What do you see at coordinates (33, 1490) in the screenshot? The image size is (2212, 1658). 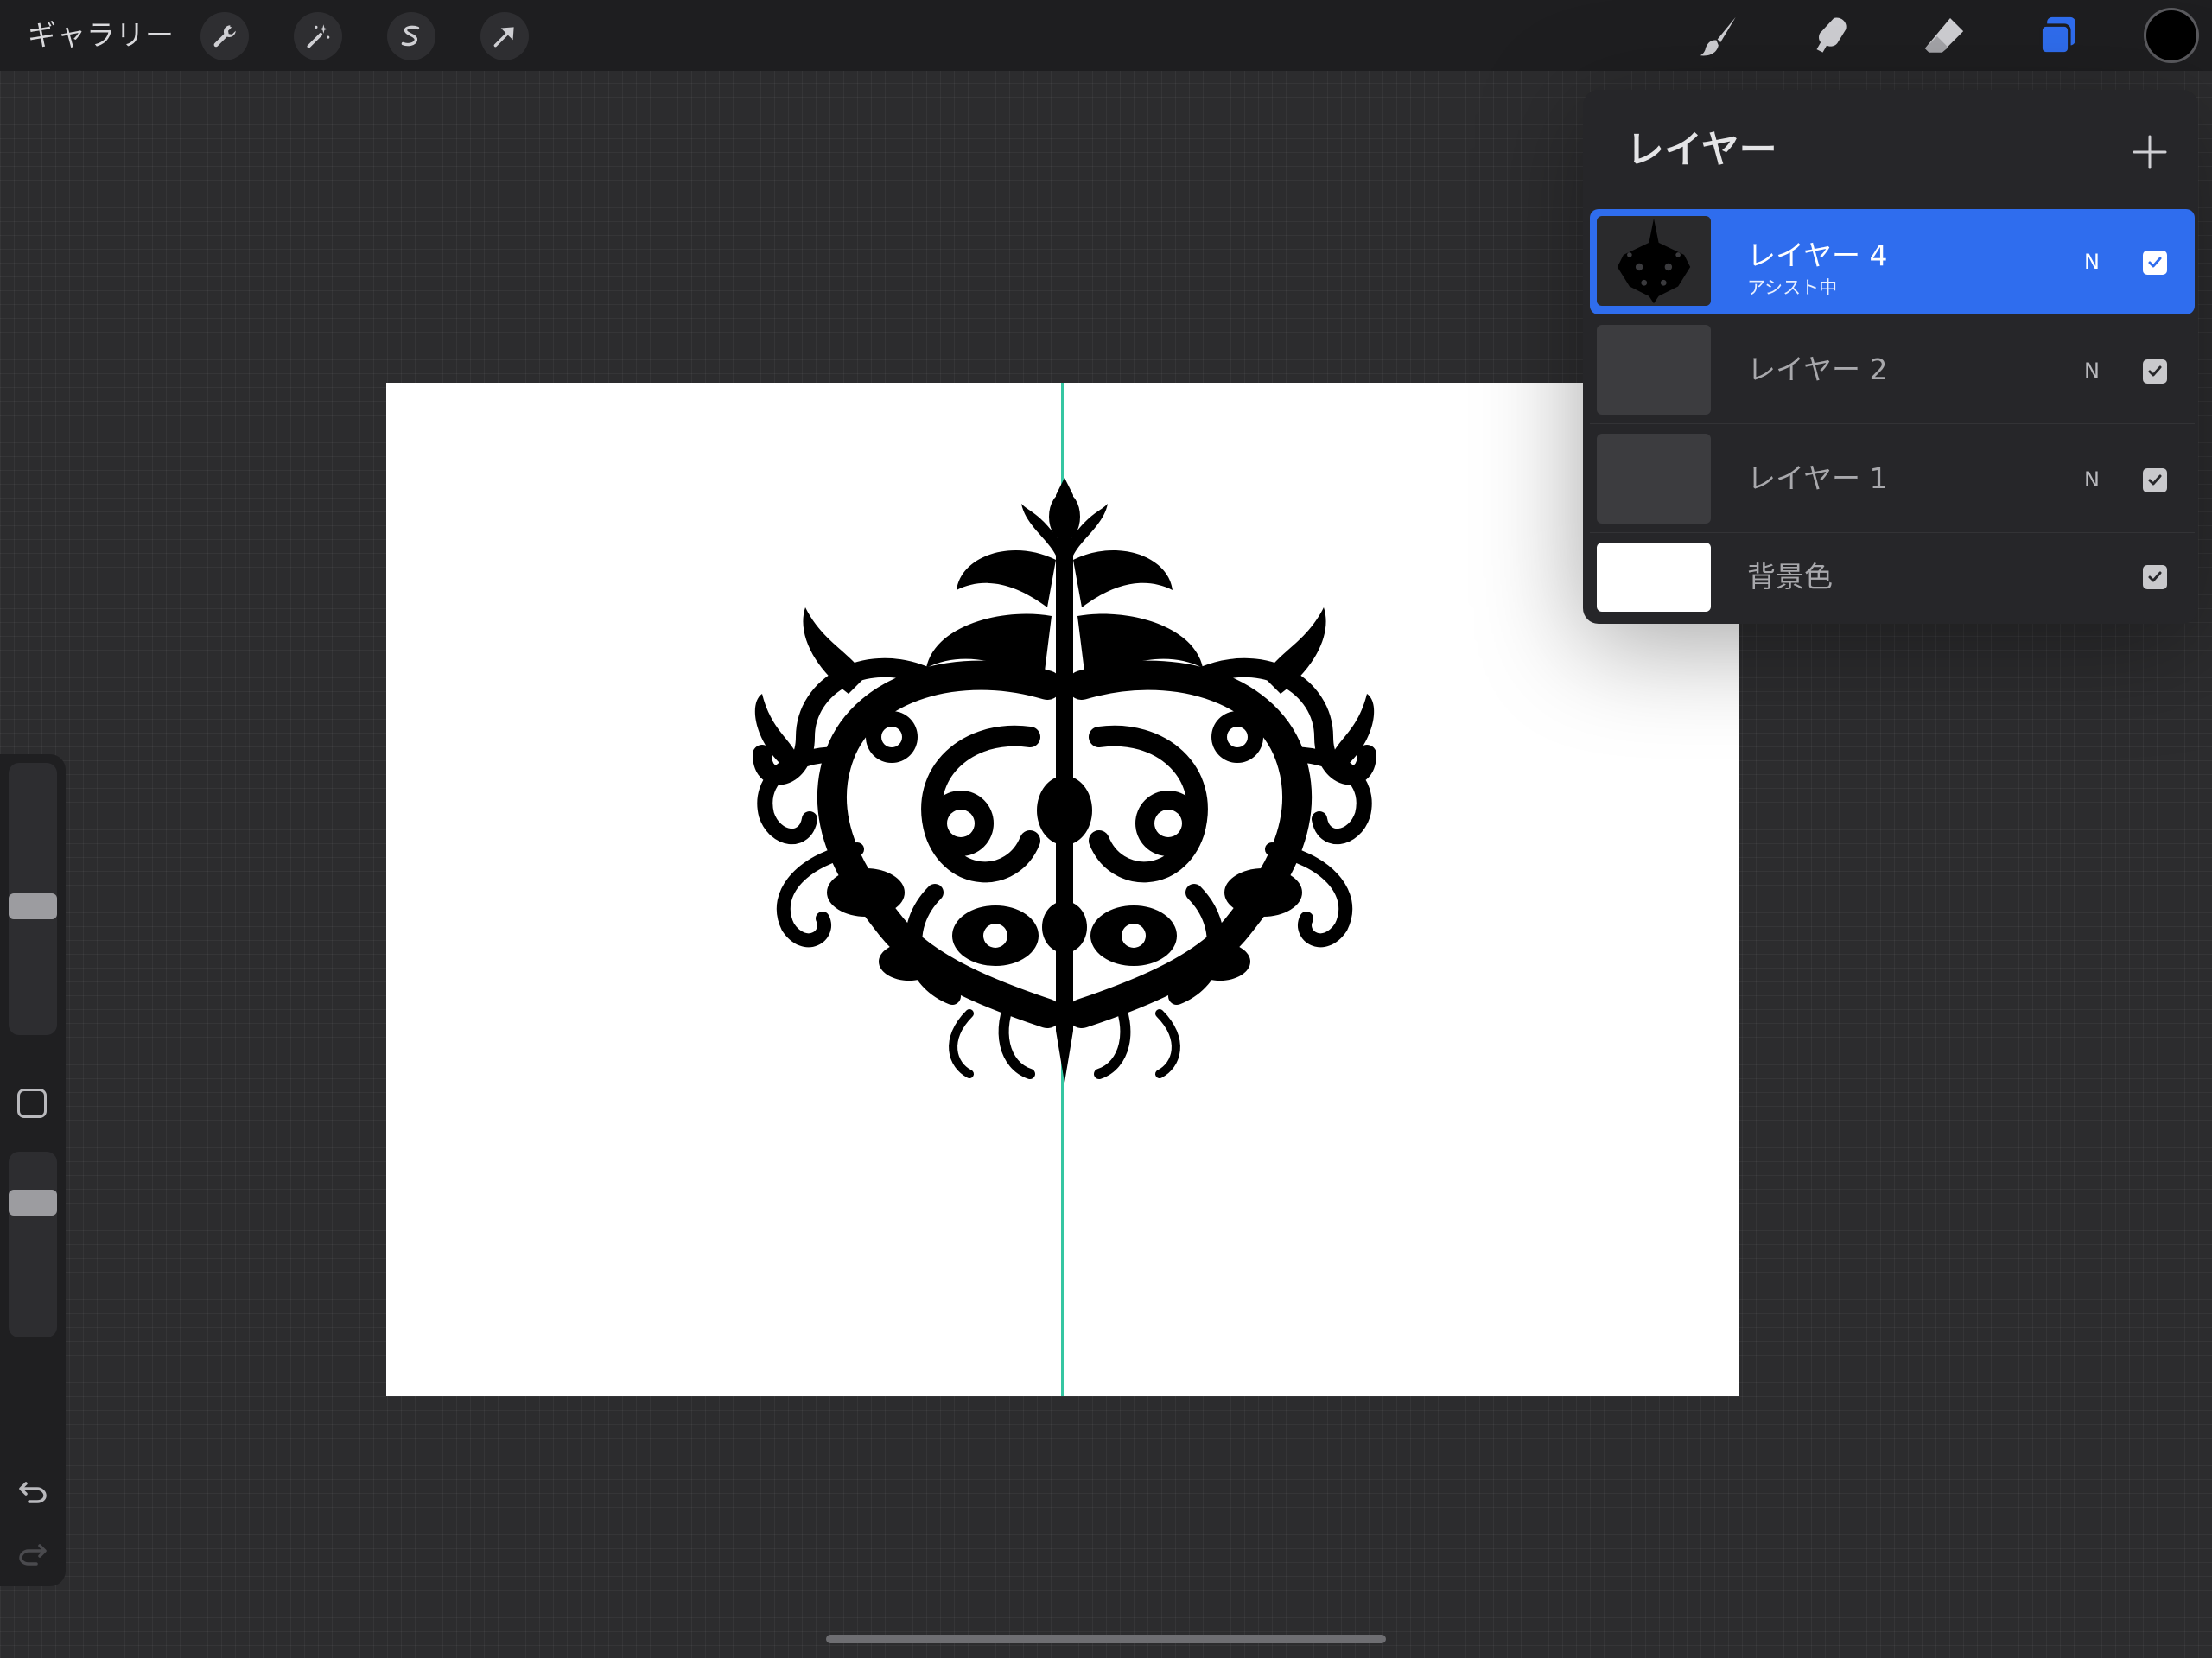 I see `undo-arrow-icon` at bounding box center [33, 1490].